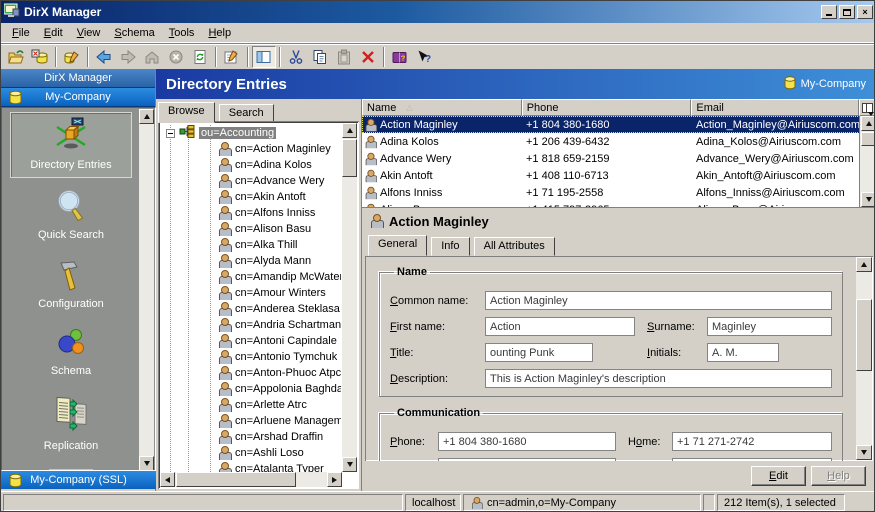 The width and height of the screenshot is (875, 512). I want to click on tree-node: cn=Alyda Mann, so click(251, 261).